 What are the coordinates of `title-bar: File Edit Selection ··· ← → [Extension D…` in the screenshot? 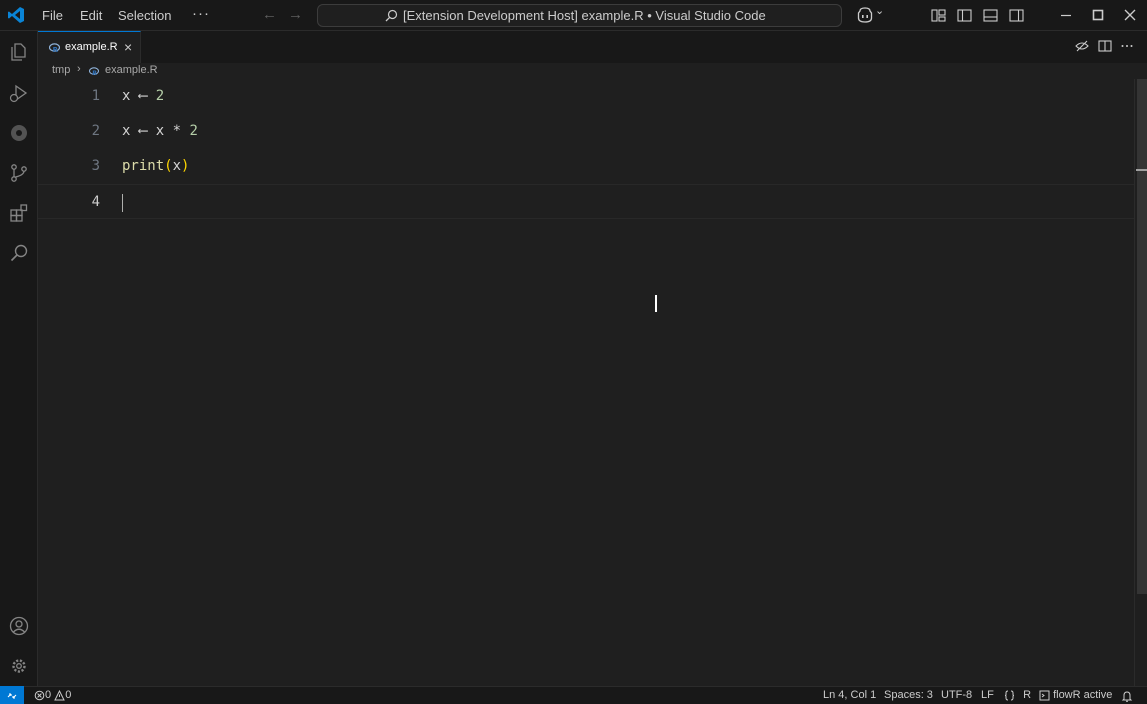 It's located at (573, 15).